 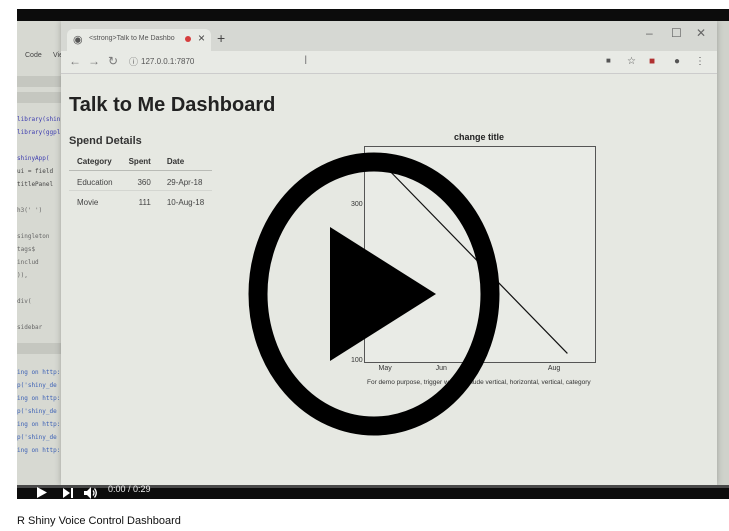 I want to click on ide-terminal-tab, so click(x=40, y=348).